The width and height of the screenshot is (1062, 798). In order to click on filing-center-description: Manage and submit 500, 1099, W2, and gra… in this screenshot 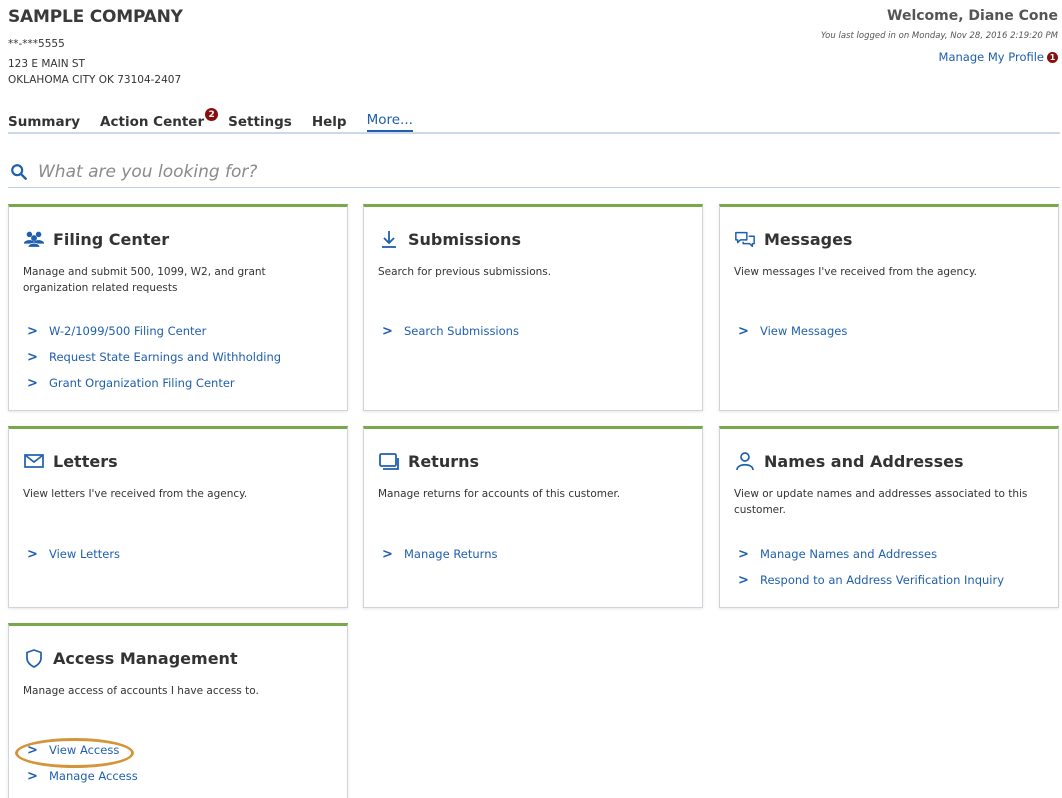, I will do `click(144, 280)`.